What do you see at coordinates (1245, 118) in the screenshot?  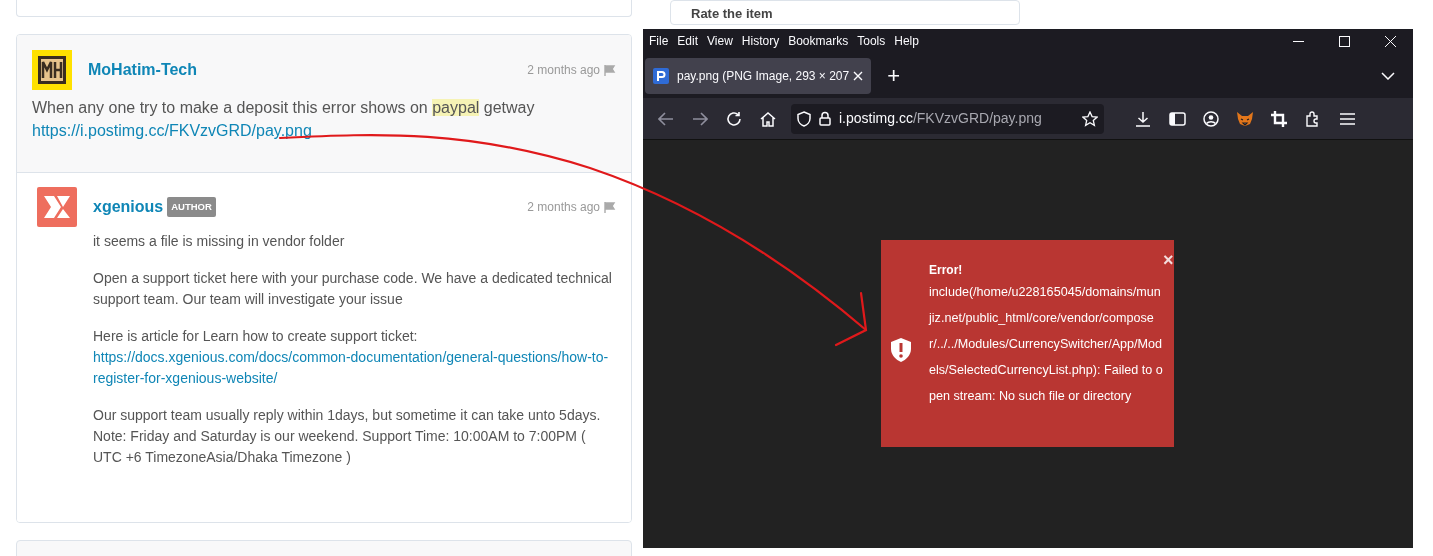 I see `fox-icon` at bounding box center [1245, 118].